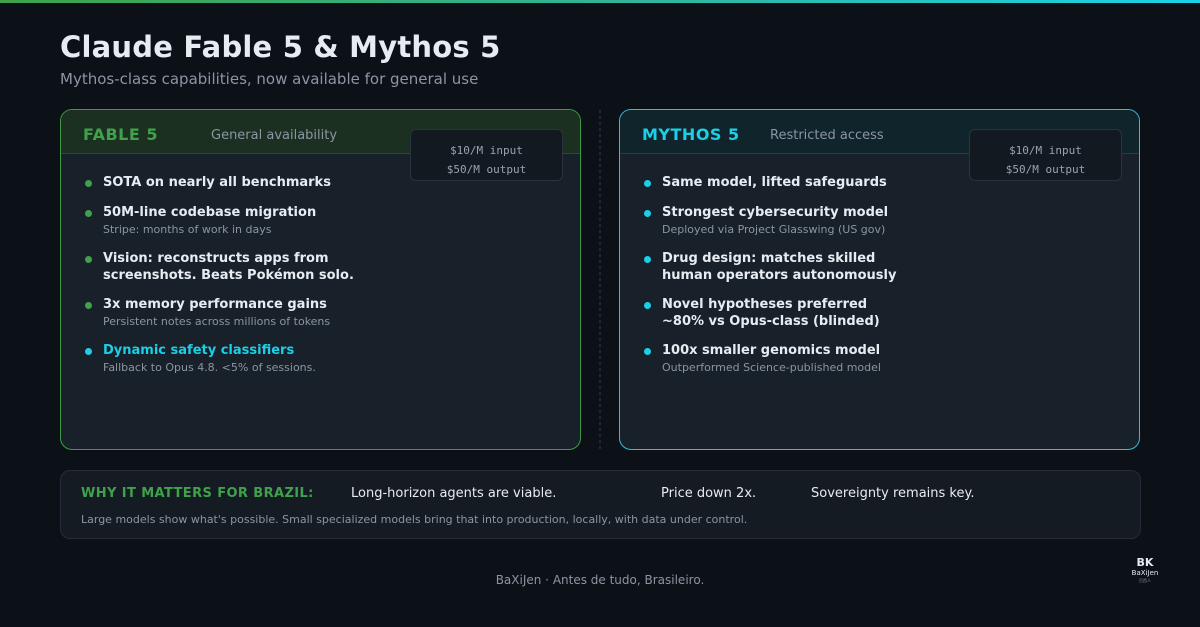  What do you see at coordinates (199, 350) in the screenshot?
I see `item-title: Dynamic safety classifiers` at bounding box center [199, 350].